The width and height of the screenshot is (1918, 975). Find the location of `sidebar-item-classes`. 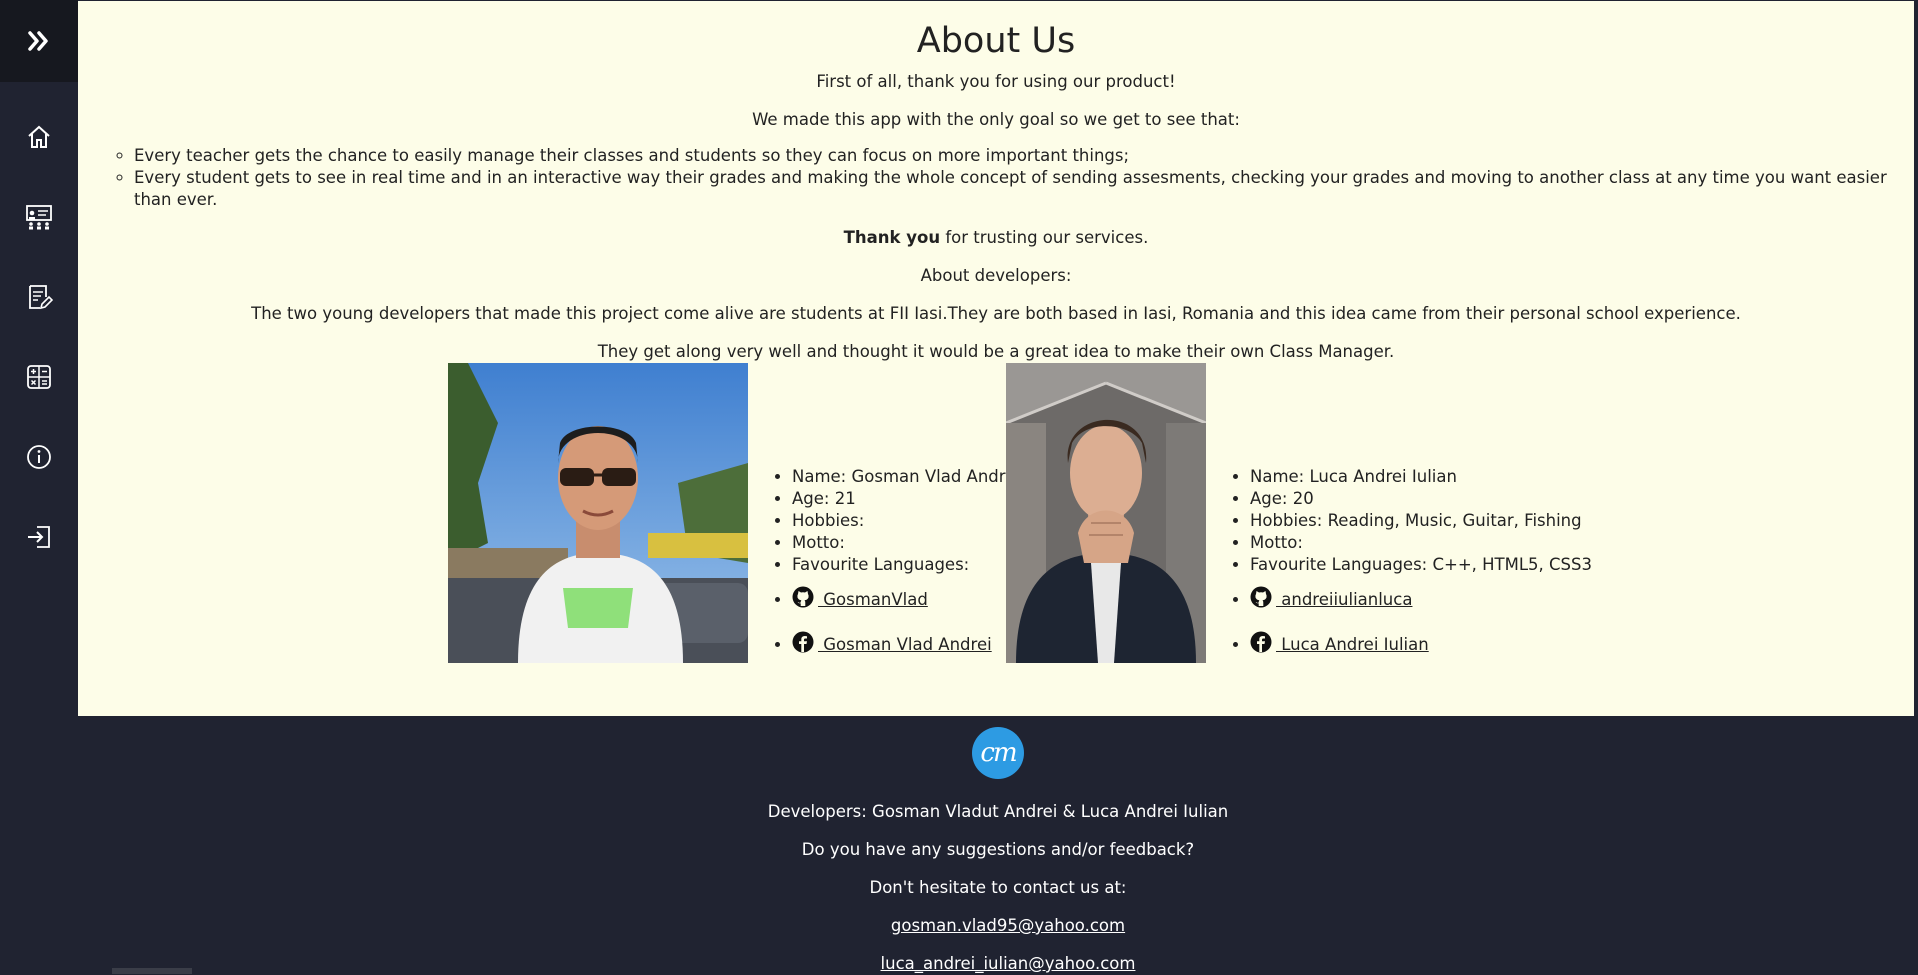

sidebar-item-classes is located at coordinates (39, 217).